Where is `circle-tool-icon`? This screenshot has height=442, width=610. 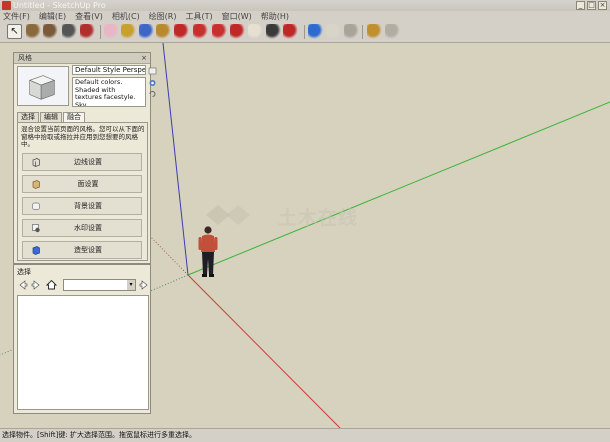 circle-tool-icon is located at coordinates (50, 31).